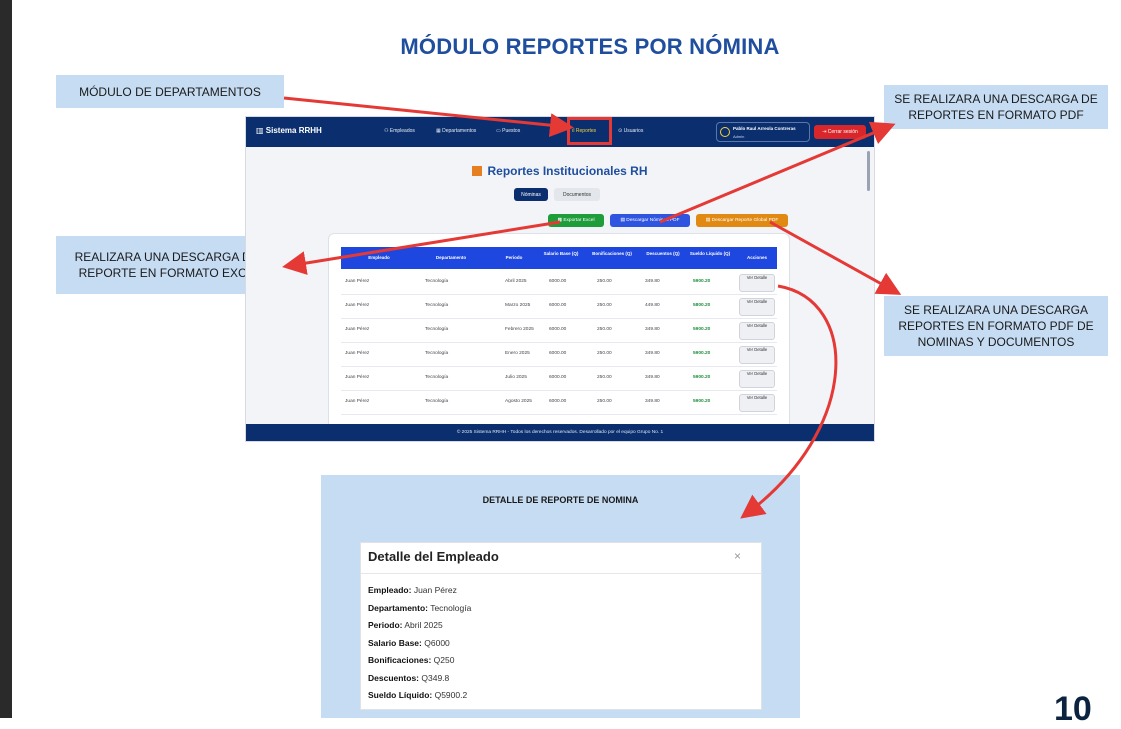 This screenshot has width=1121, height=729. What do you see at coordinates (428, 117) in the screenshot?
I see `arrow-to-reportes` at bounding box center [428, 117].